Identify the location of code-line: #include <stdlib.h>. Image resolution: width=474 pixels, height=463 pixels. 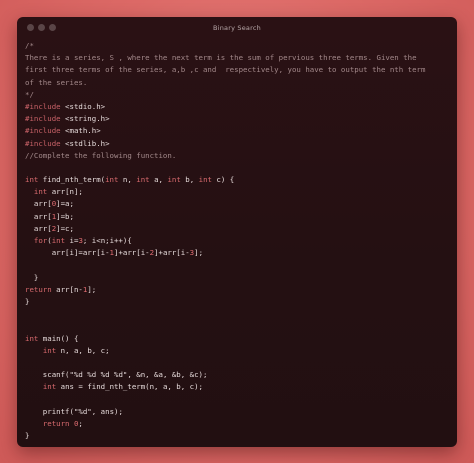
(67, 143).